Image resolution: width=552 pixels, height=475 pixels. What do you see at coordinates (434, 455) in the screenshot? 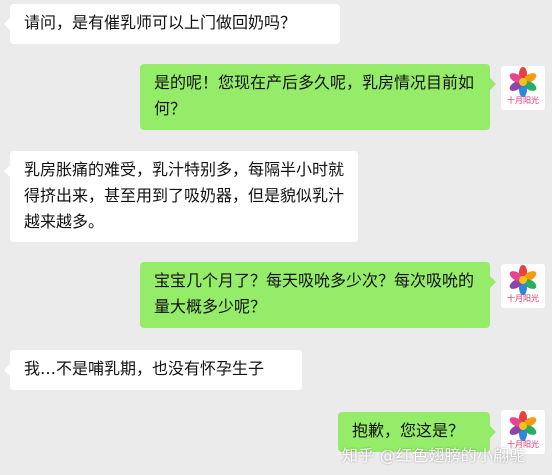
I see `zhihu-watermark: 知乎 @红色翅膀的小翩鸵` at bounding box center [434, 455].